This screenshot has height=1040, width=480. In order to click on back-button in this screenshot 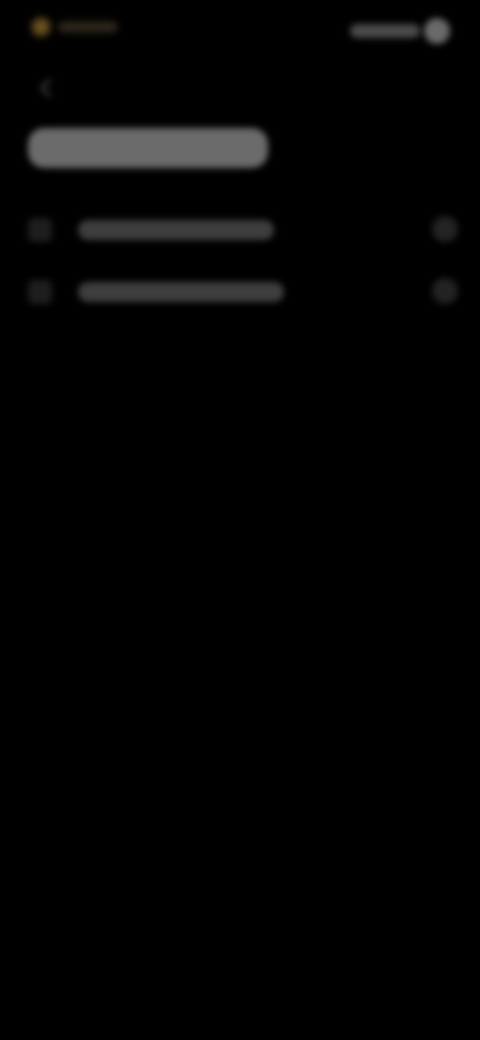, I will do `click(46, 88)`.